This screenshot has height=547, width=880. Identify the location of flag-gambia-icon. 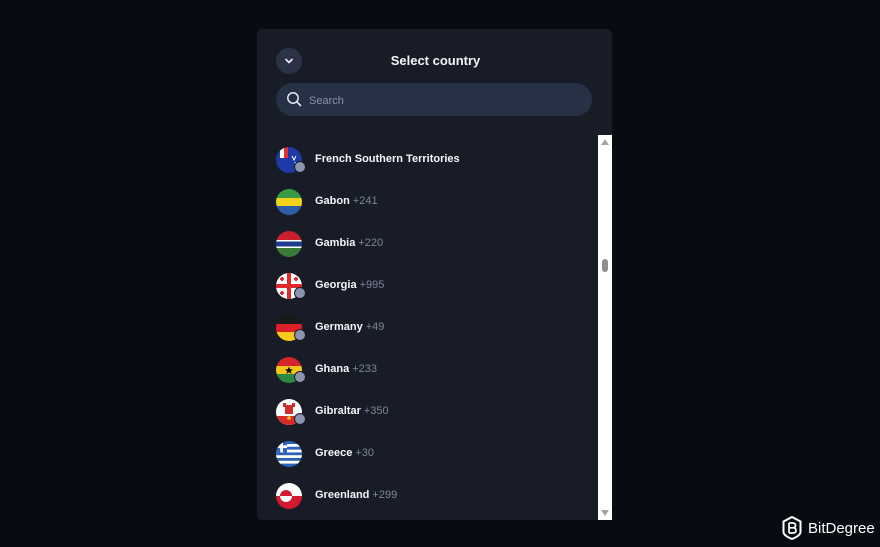
(289, 244).